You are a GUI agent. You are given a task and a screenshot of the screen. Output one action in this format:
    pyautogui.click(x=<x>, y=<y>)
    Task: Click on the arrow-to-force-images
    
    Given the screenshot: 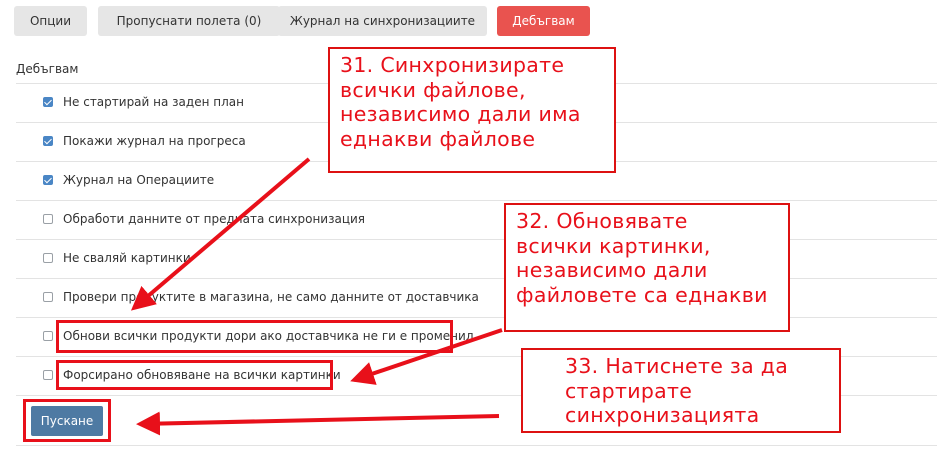 What is the action you would take?
    pyautogui.click(x=426, y=356)
    